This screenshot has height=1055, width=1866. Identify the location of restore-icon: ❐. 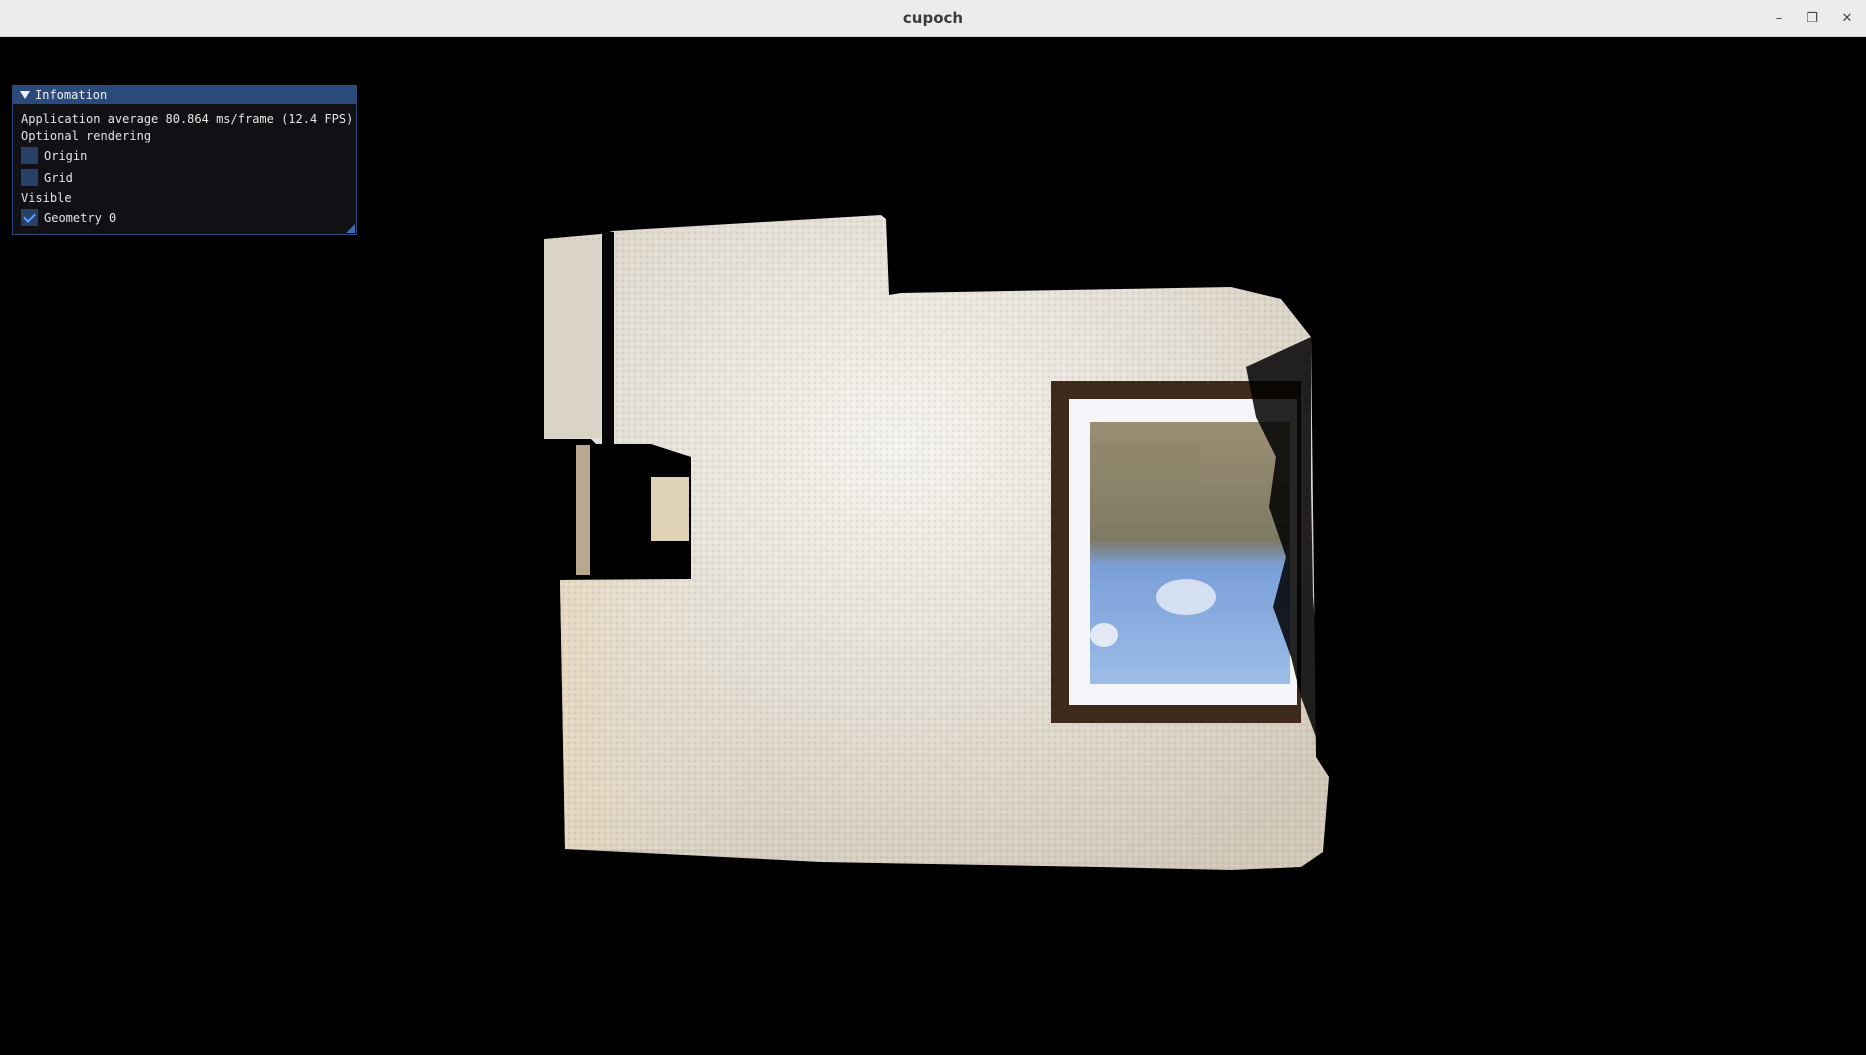
(1812, 18).